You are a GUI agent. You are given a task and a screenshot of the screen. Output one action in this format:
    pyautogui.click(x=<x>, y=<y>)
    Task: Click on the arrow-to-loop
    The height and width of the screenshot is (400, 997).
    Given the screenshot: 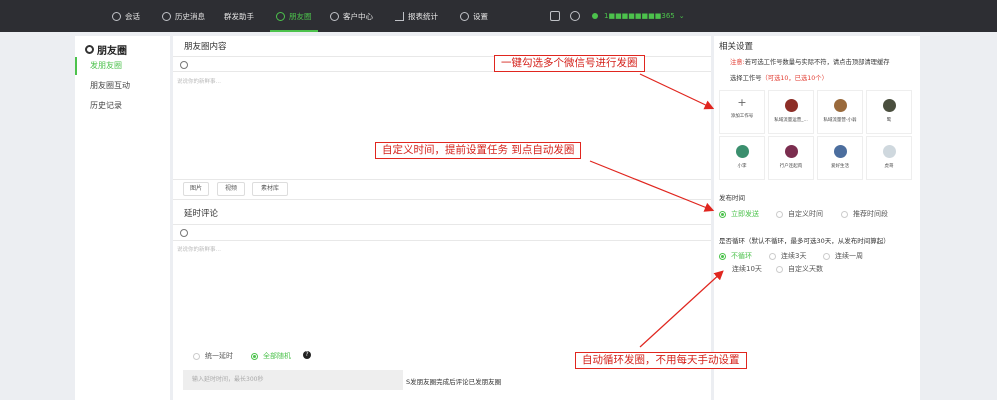 What is the action you would take?
    pyautogui.click(x=681, y=309)
    